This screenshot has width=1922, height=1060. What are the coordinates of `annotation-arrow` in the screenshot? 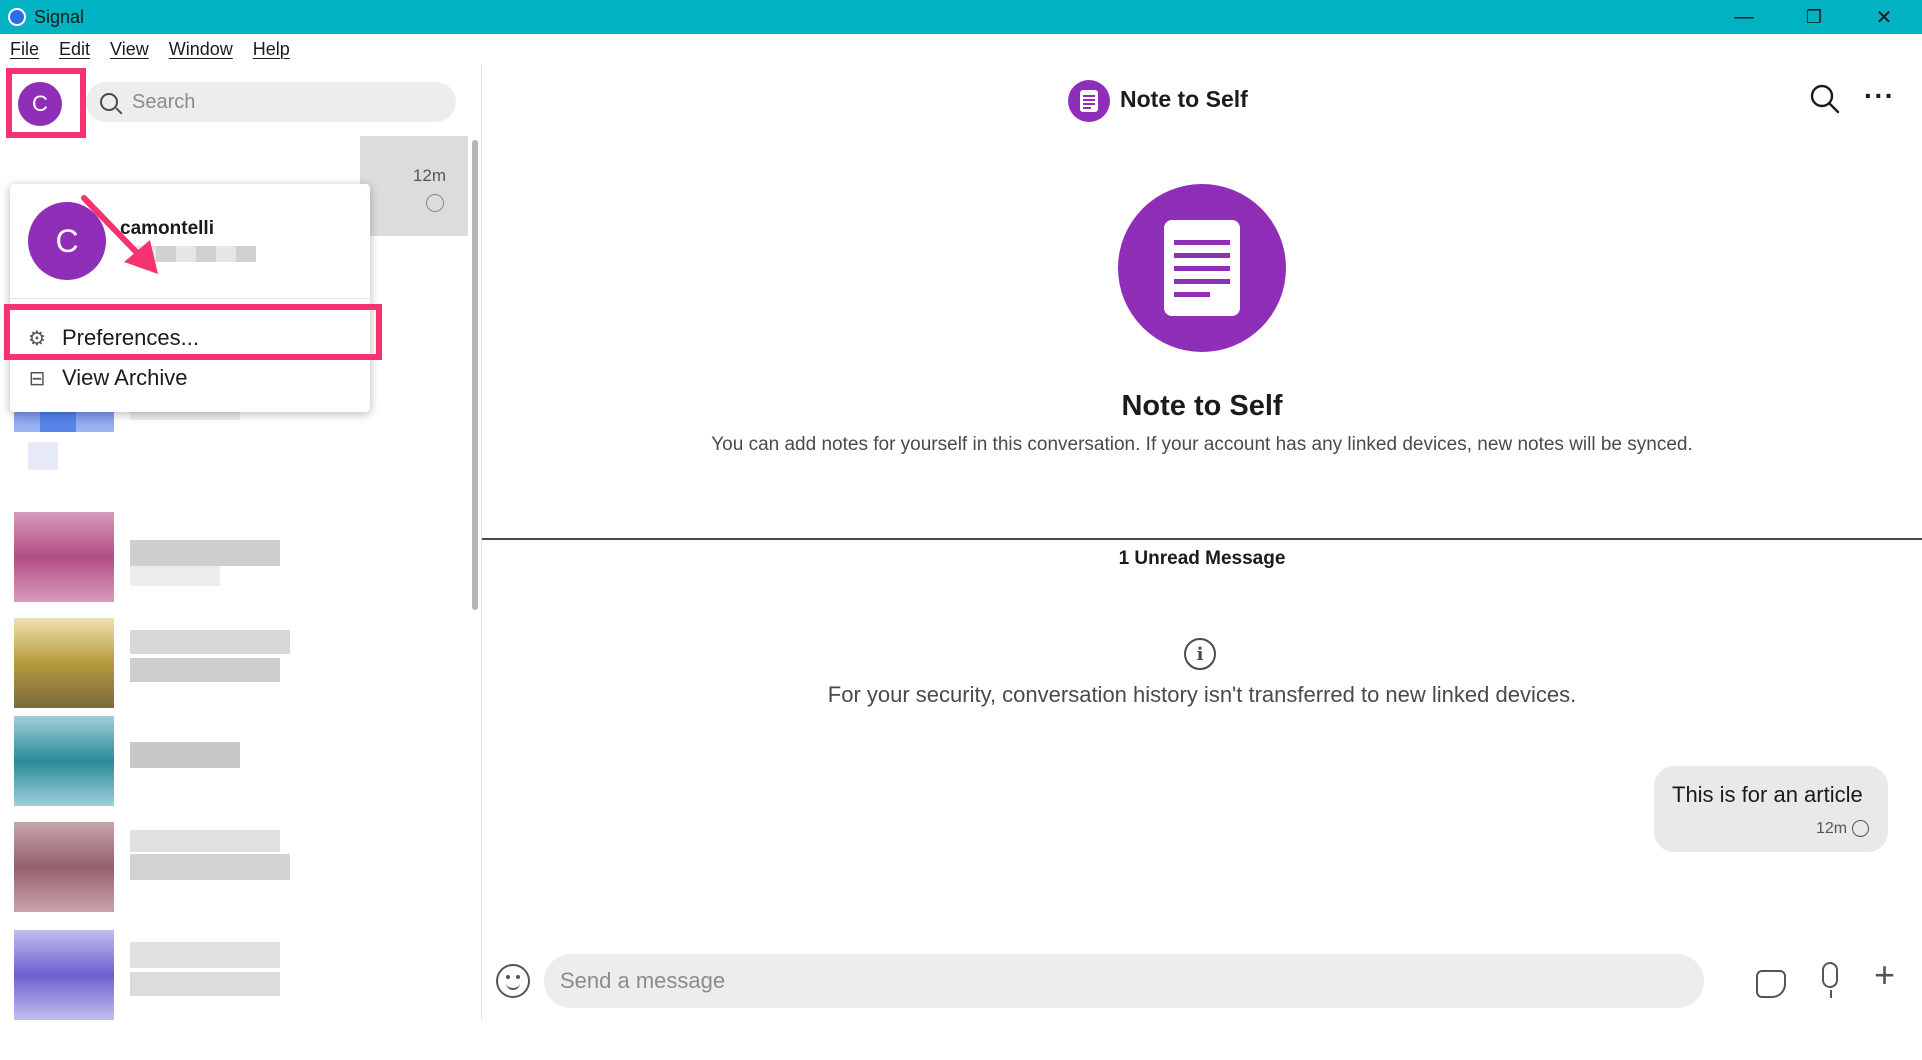 It's located at (119, 234).